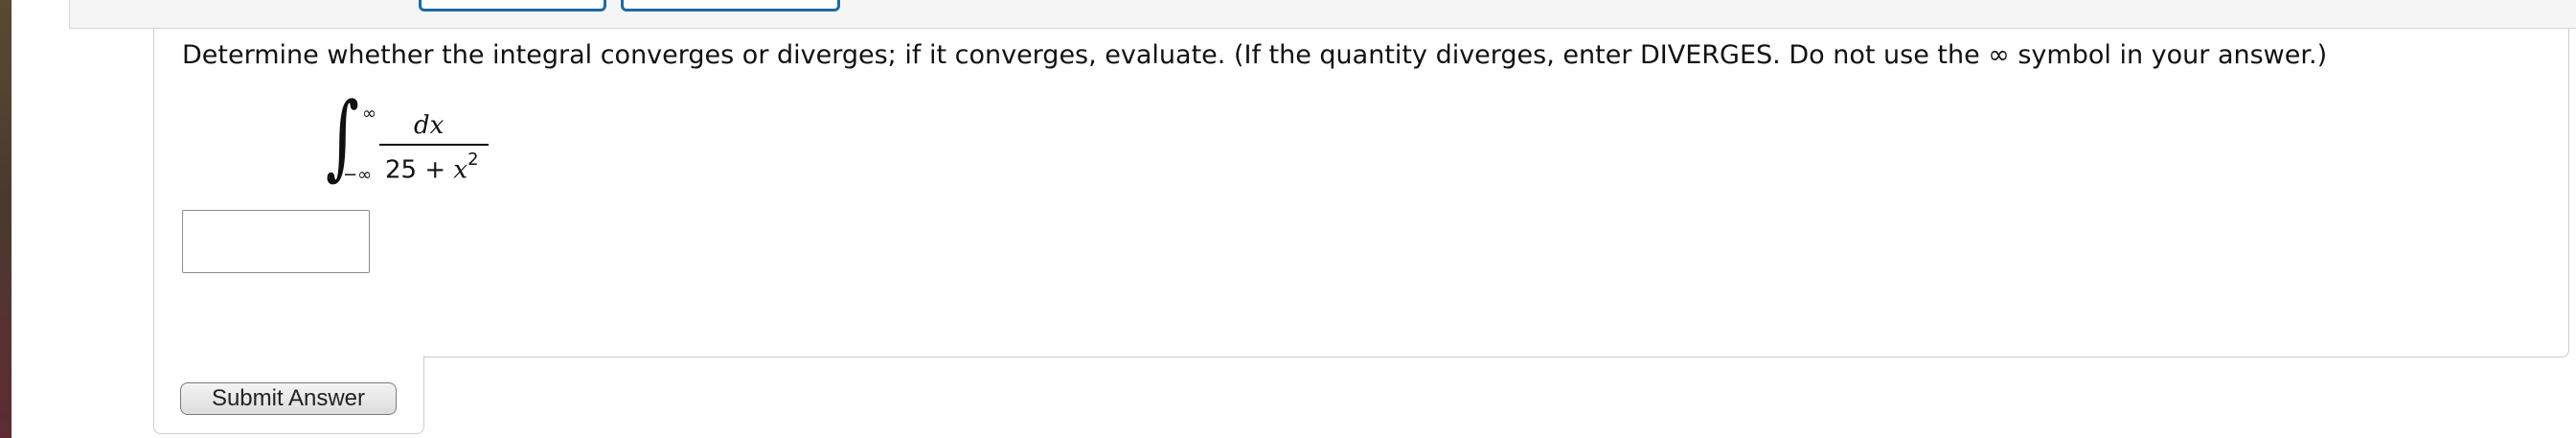  Describe the element at coordinates (429, 125) in the screenshot. I see `fraction-numerator: dx` at that location.